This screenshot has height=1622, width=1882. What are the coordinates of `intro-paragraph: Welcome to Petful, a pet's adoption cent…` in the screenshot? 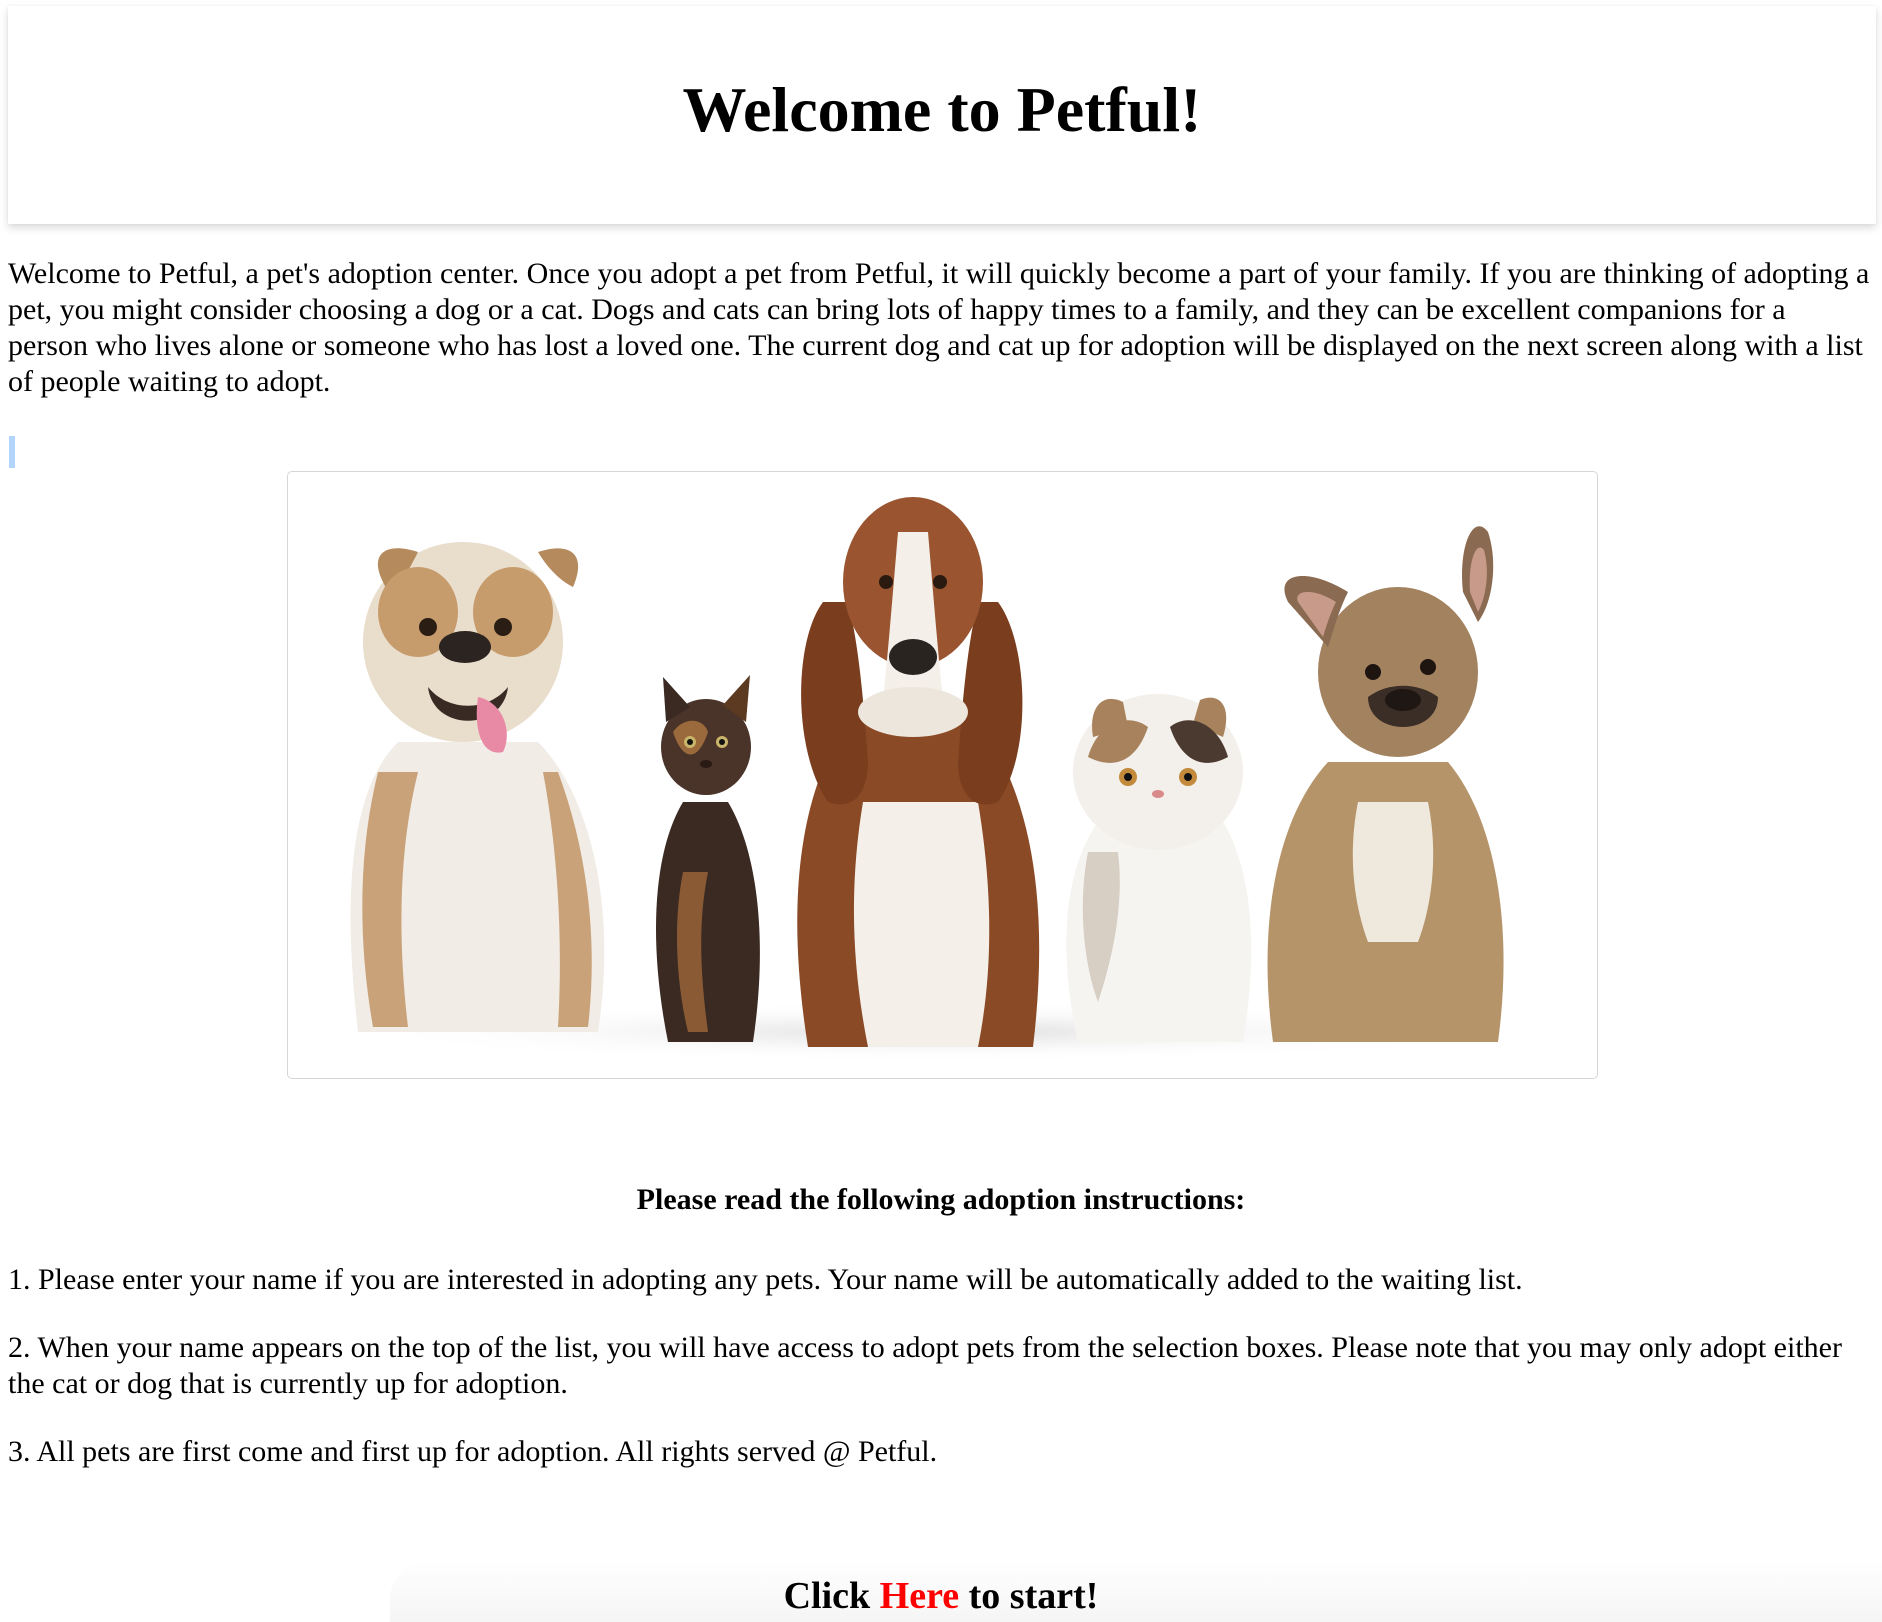 It's located at (939, 327).